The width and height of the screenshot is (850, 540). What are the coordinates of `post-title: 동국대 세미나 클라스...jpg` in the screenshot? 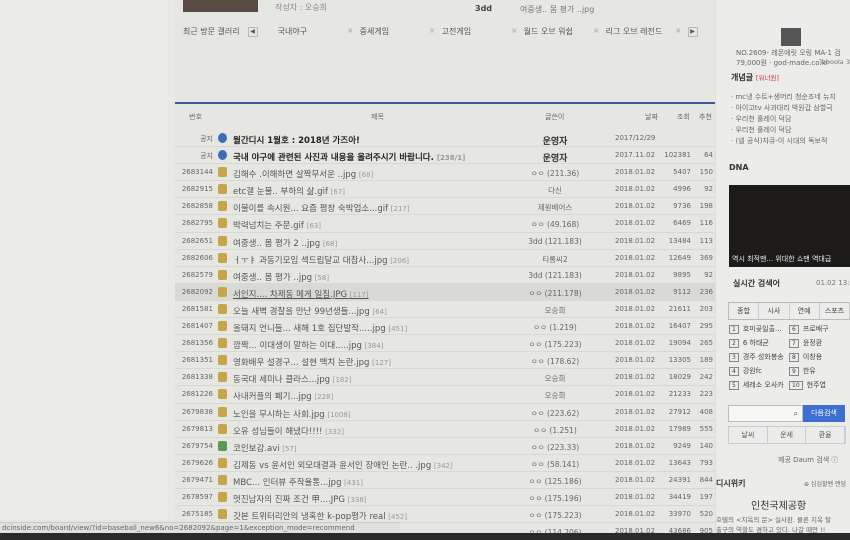 It's located at (281, 380).